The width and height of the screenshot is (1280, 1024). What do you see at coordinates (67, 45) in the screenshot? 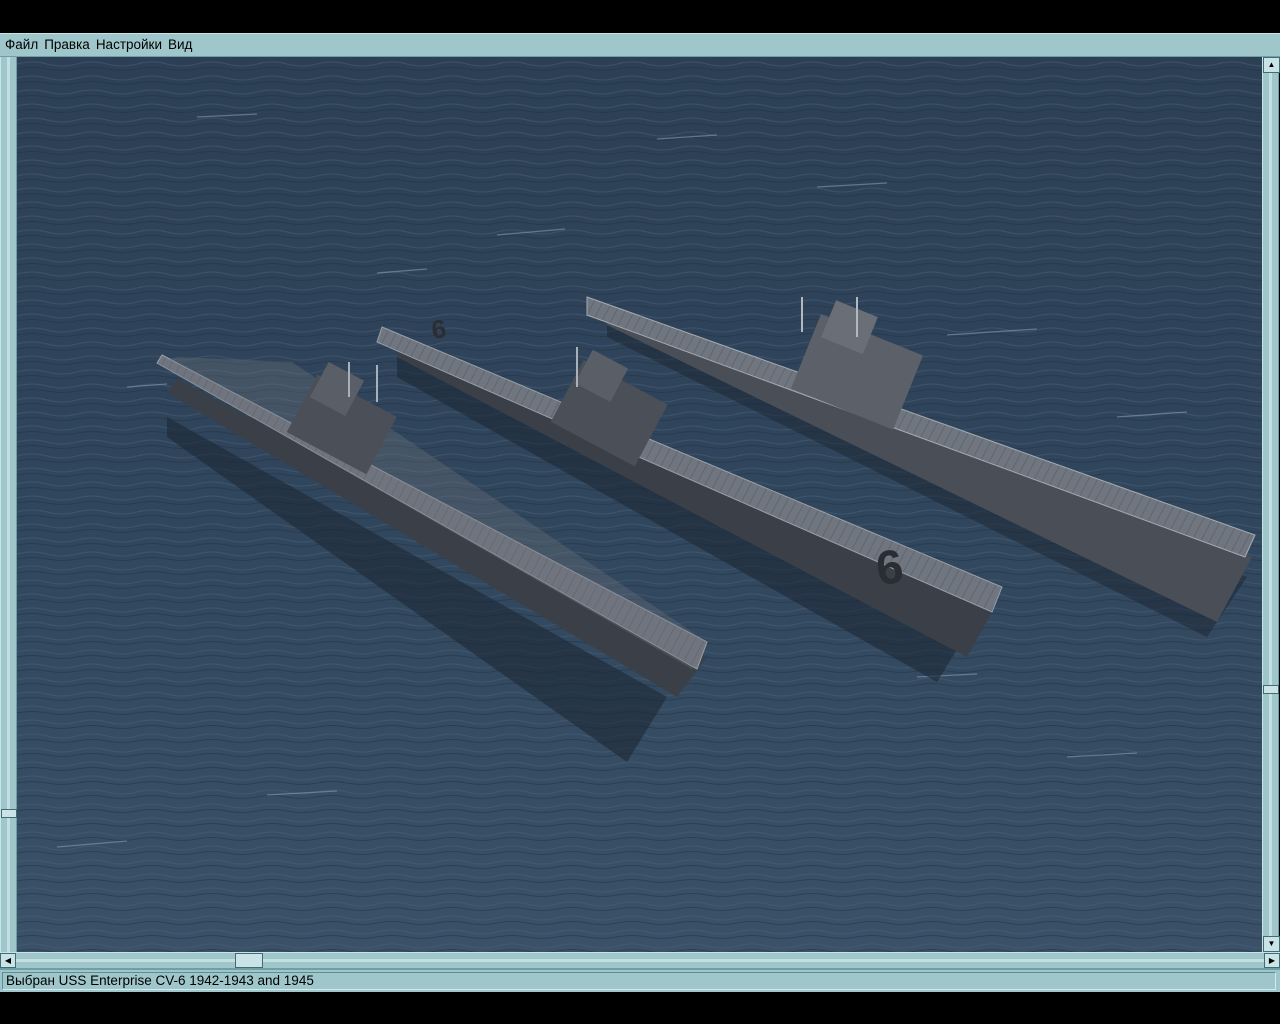
I see `menu-edit: Правка` at bounding box center [67, 45].